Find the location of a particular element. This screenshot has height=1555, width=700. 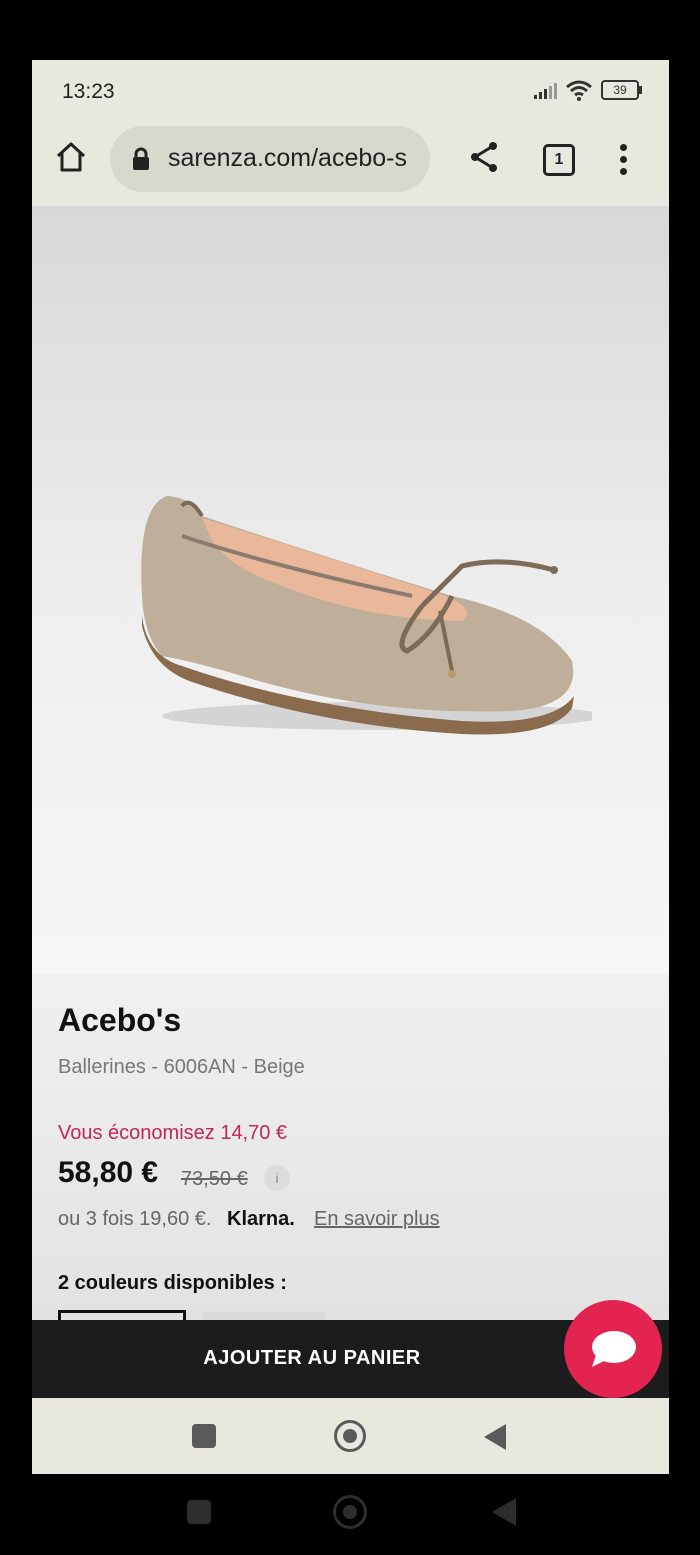

original-price: 73,50 € is located at coordinates (214, 1179).